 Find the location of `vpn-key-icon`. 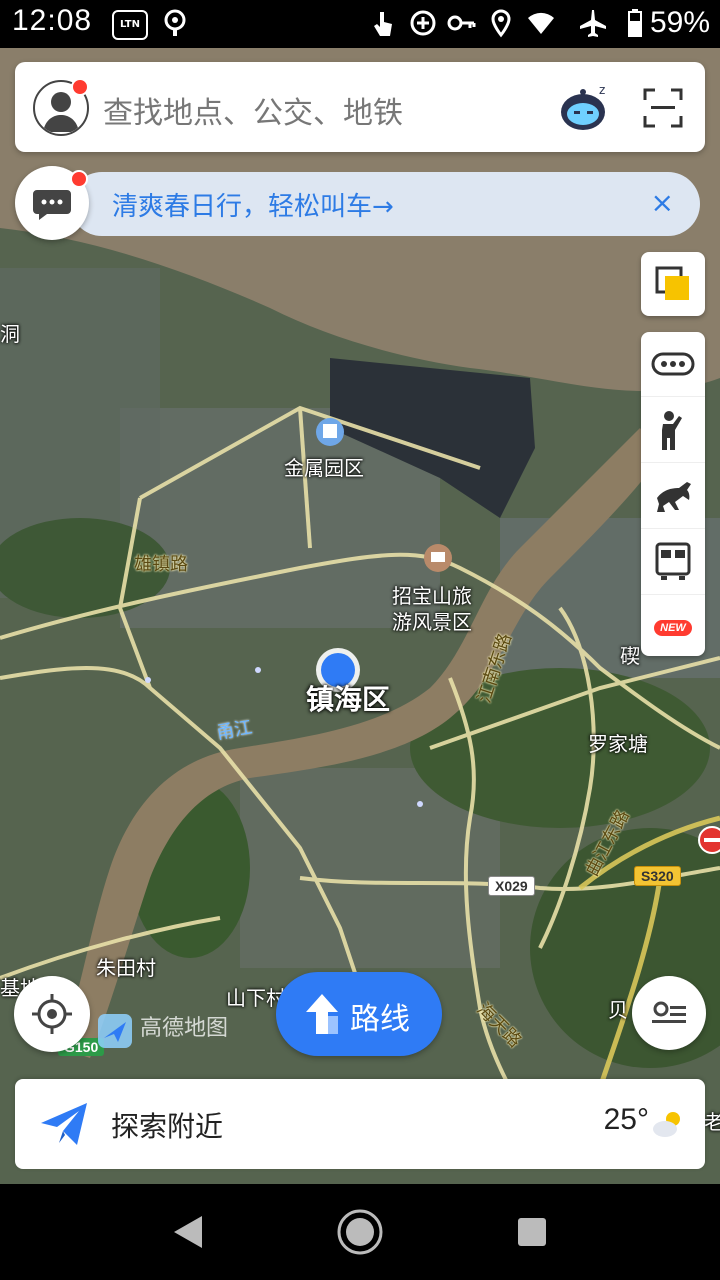

vpn-key-icon is located at coordinates (461, 23).